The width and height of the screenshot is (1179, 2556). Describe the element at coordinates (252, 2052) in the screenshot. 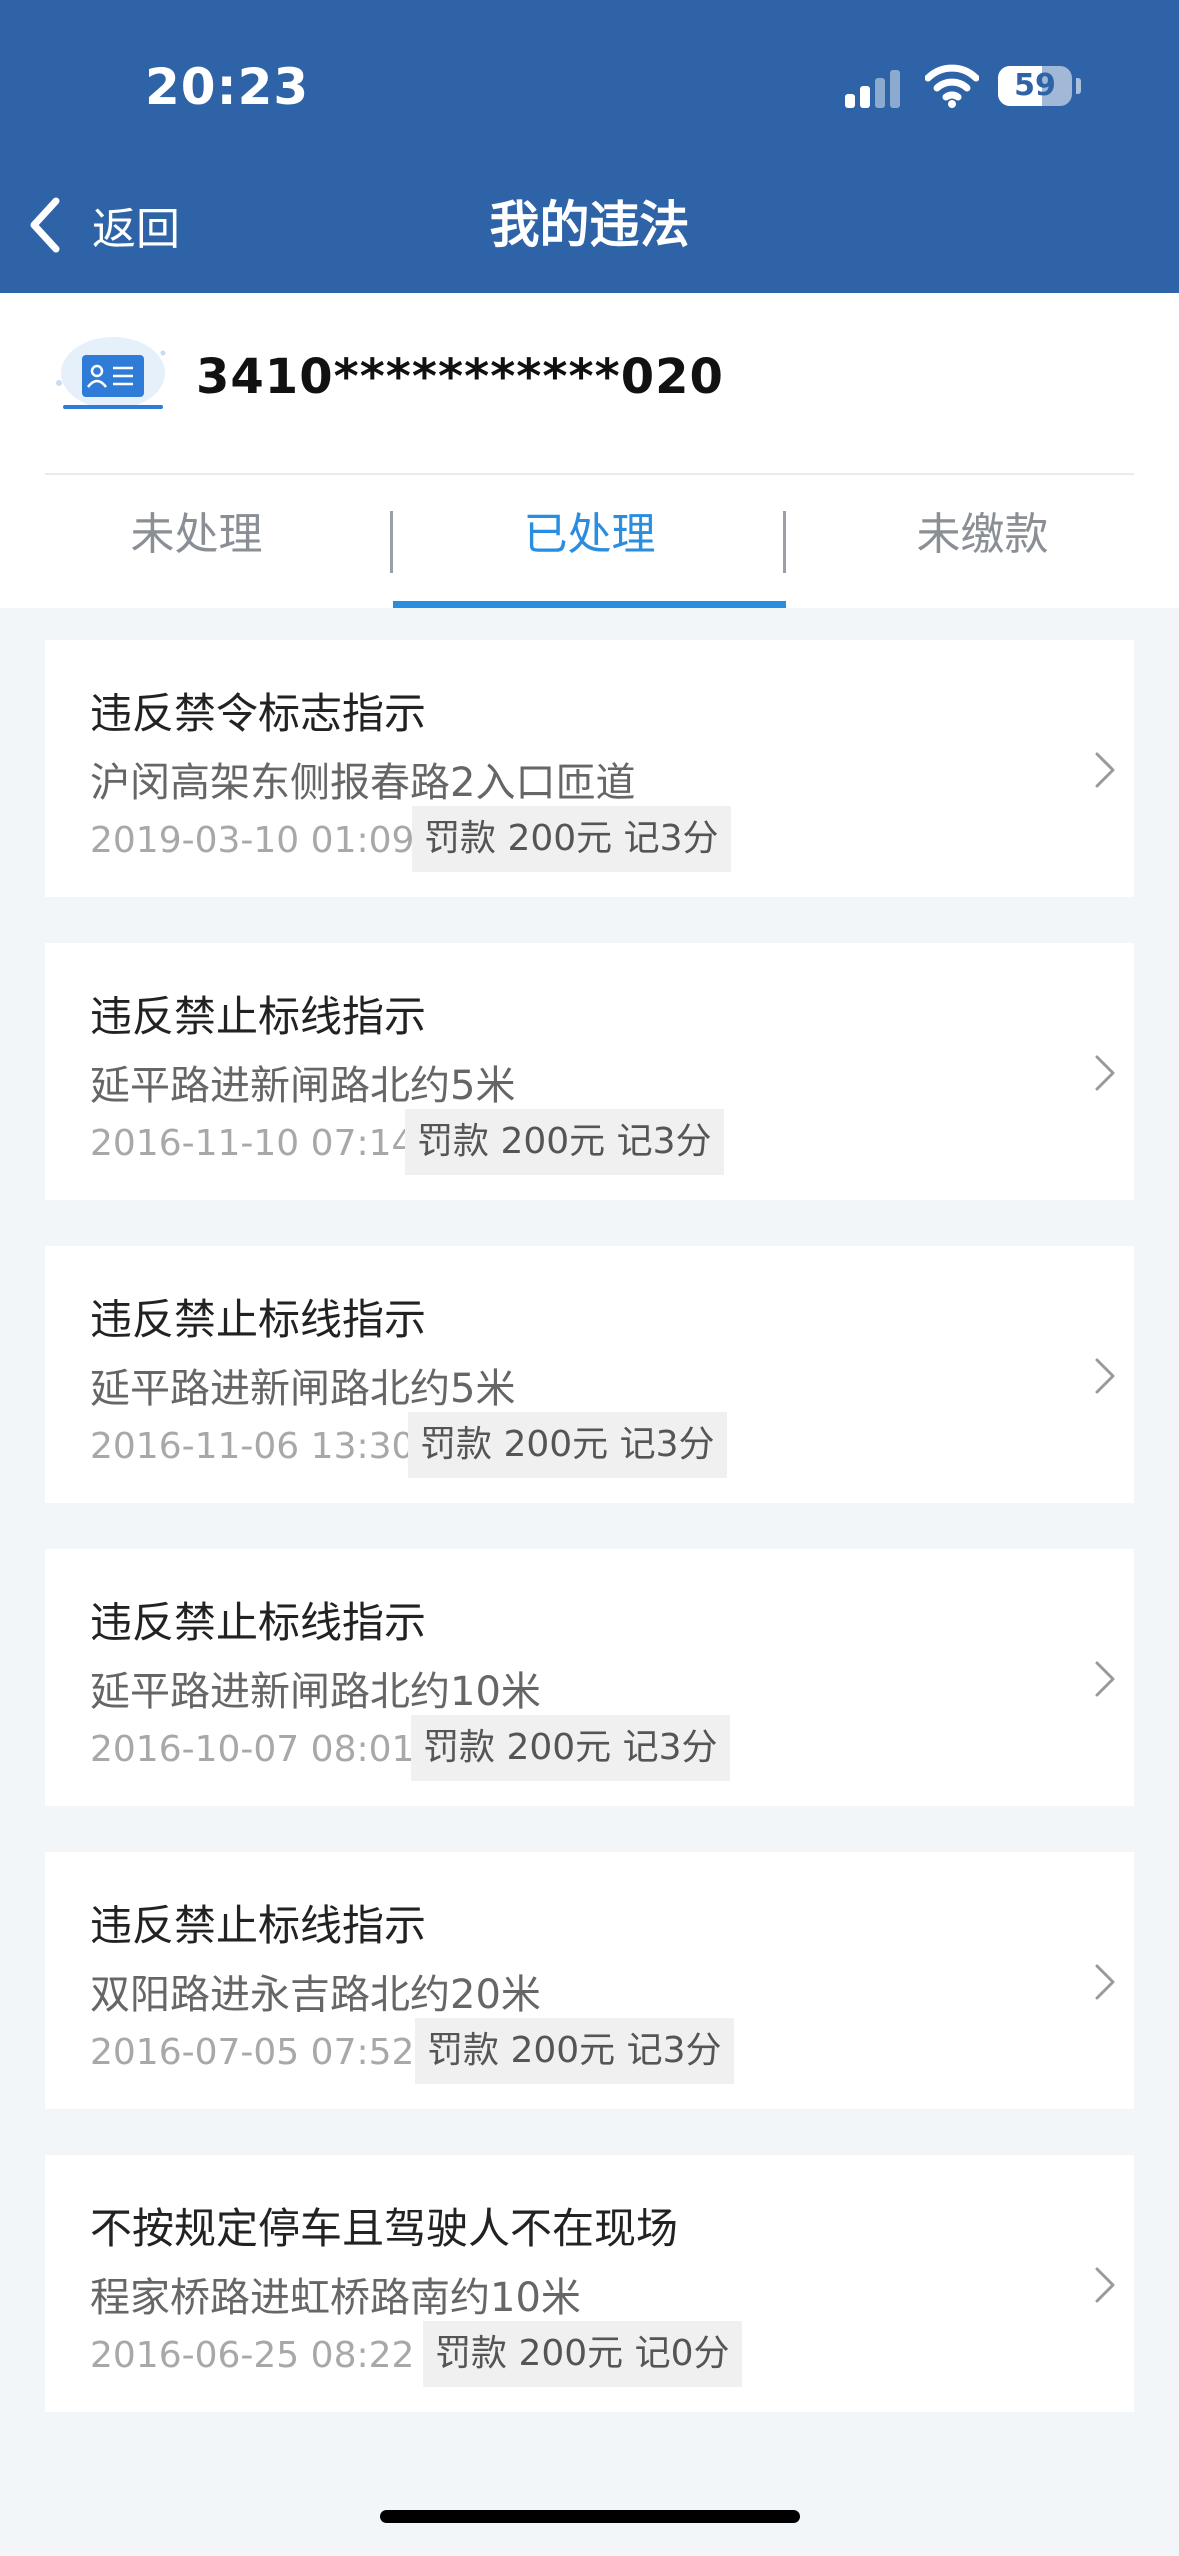

I see `violation-datetime: 2016-07-05 07:52` at that location.